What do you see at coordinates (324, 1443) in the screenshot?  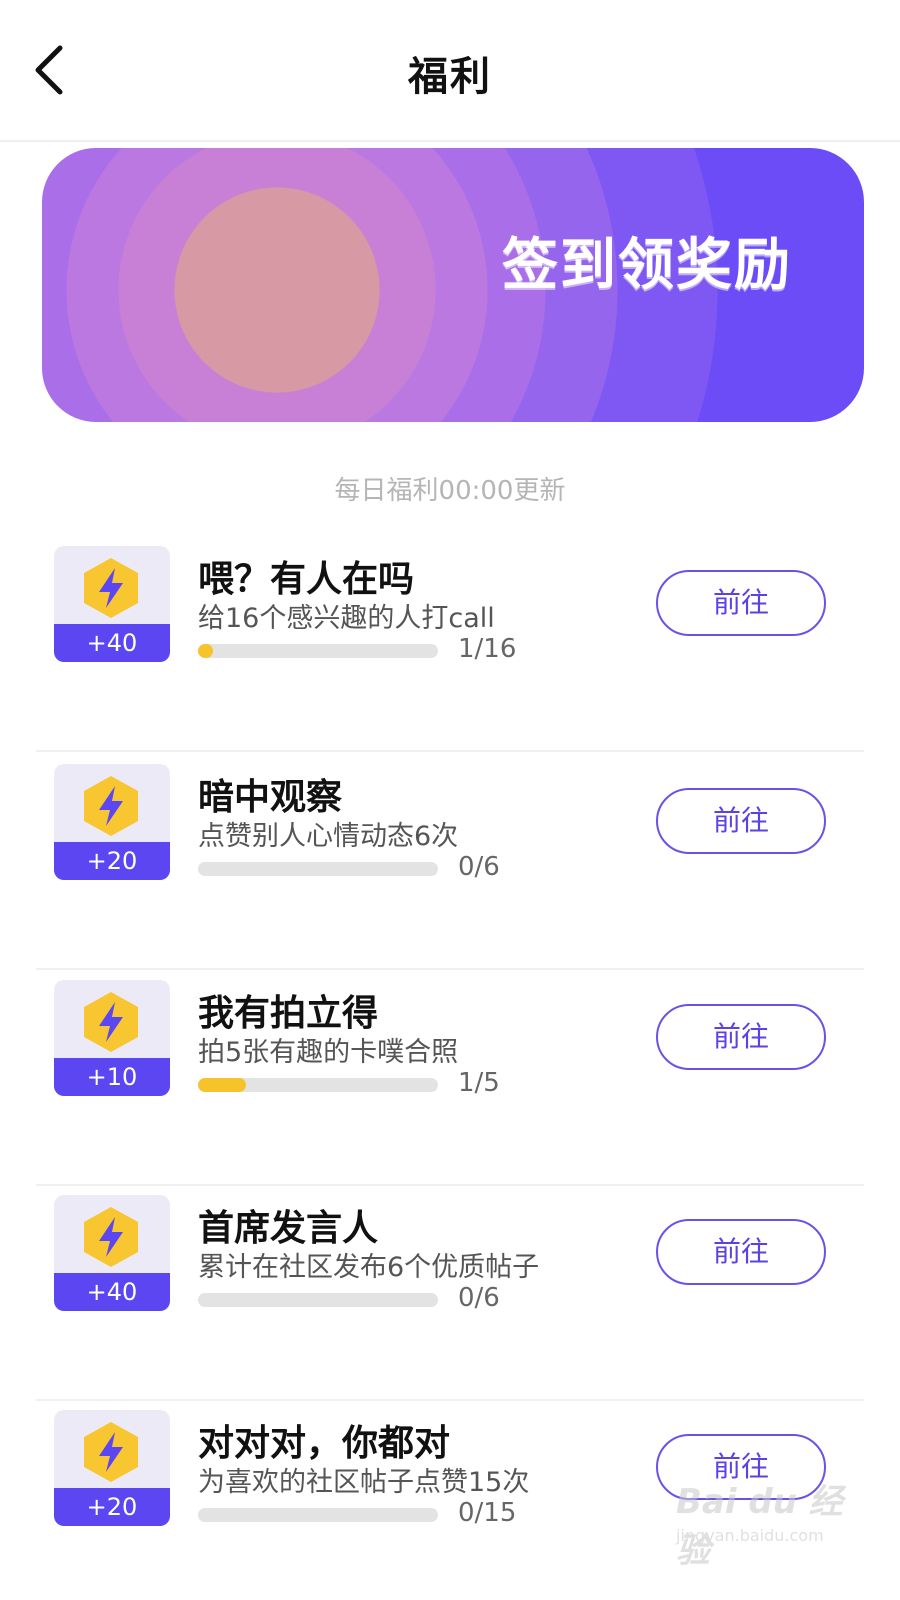 I see `task-title: 对对对，你都对` at bounding box center [324, 1443].